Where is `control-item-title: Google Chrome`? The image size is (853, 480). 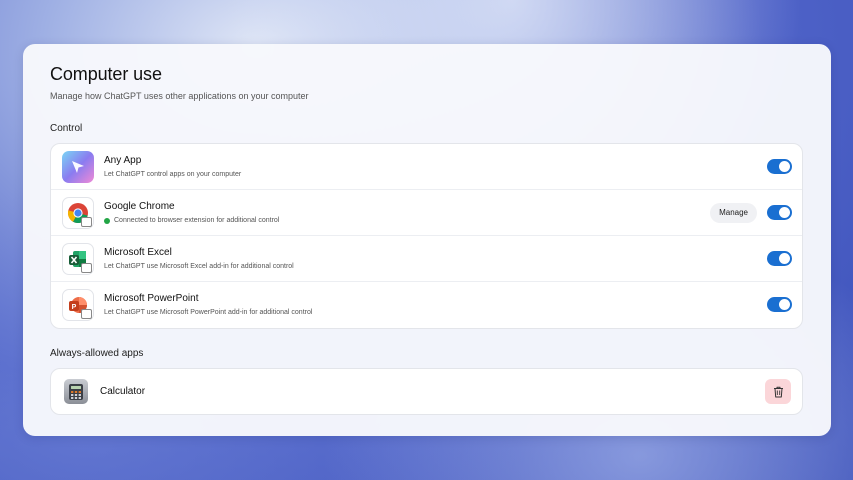 control-item-title: Google Chrome is located at coordinates (139, 206).